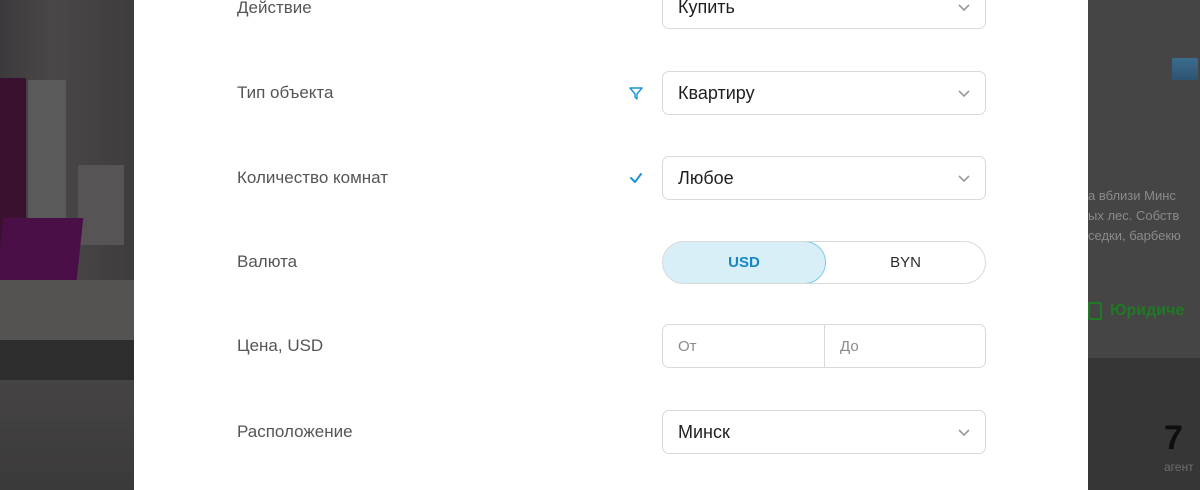  Describe the element at coordinates (905, 262) in the screenshot. I see `currency-option-byn: BYN` at that location.